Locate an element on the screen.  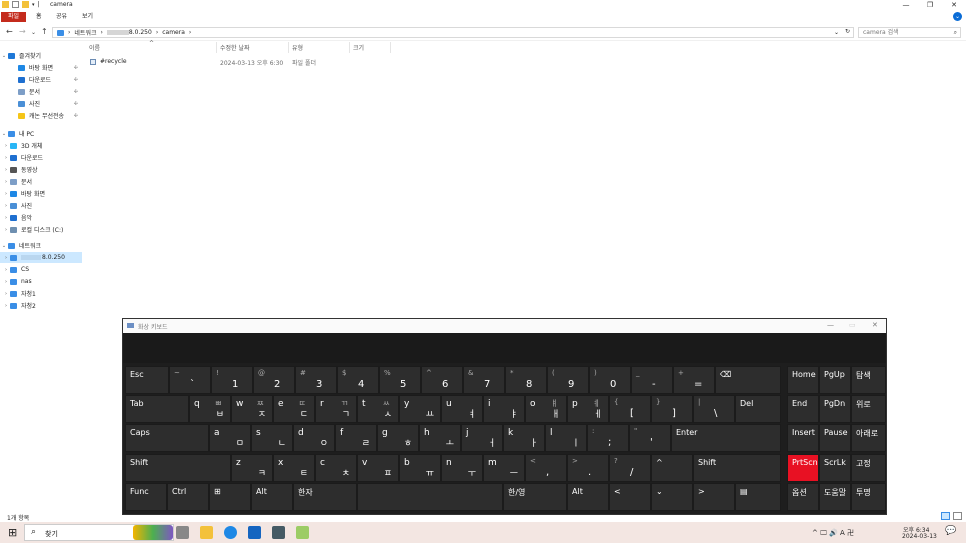
key-k: kㅏ is located at coordinates (524, 438).